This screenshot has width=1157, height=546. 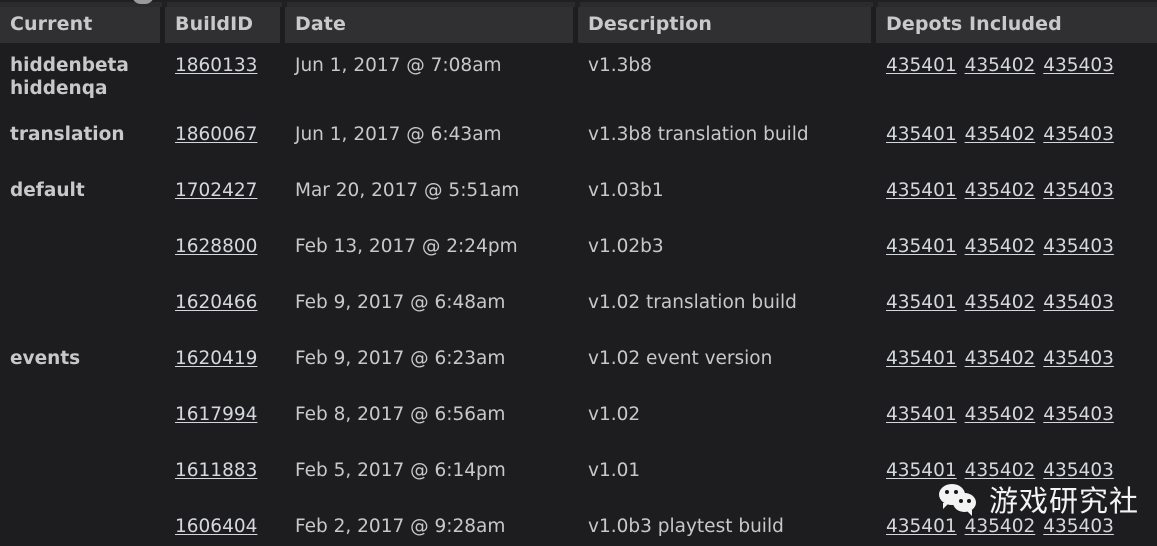 I want to click on branch-label: hiddenbeta, so click(x=69, y=65).